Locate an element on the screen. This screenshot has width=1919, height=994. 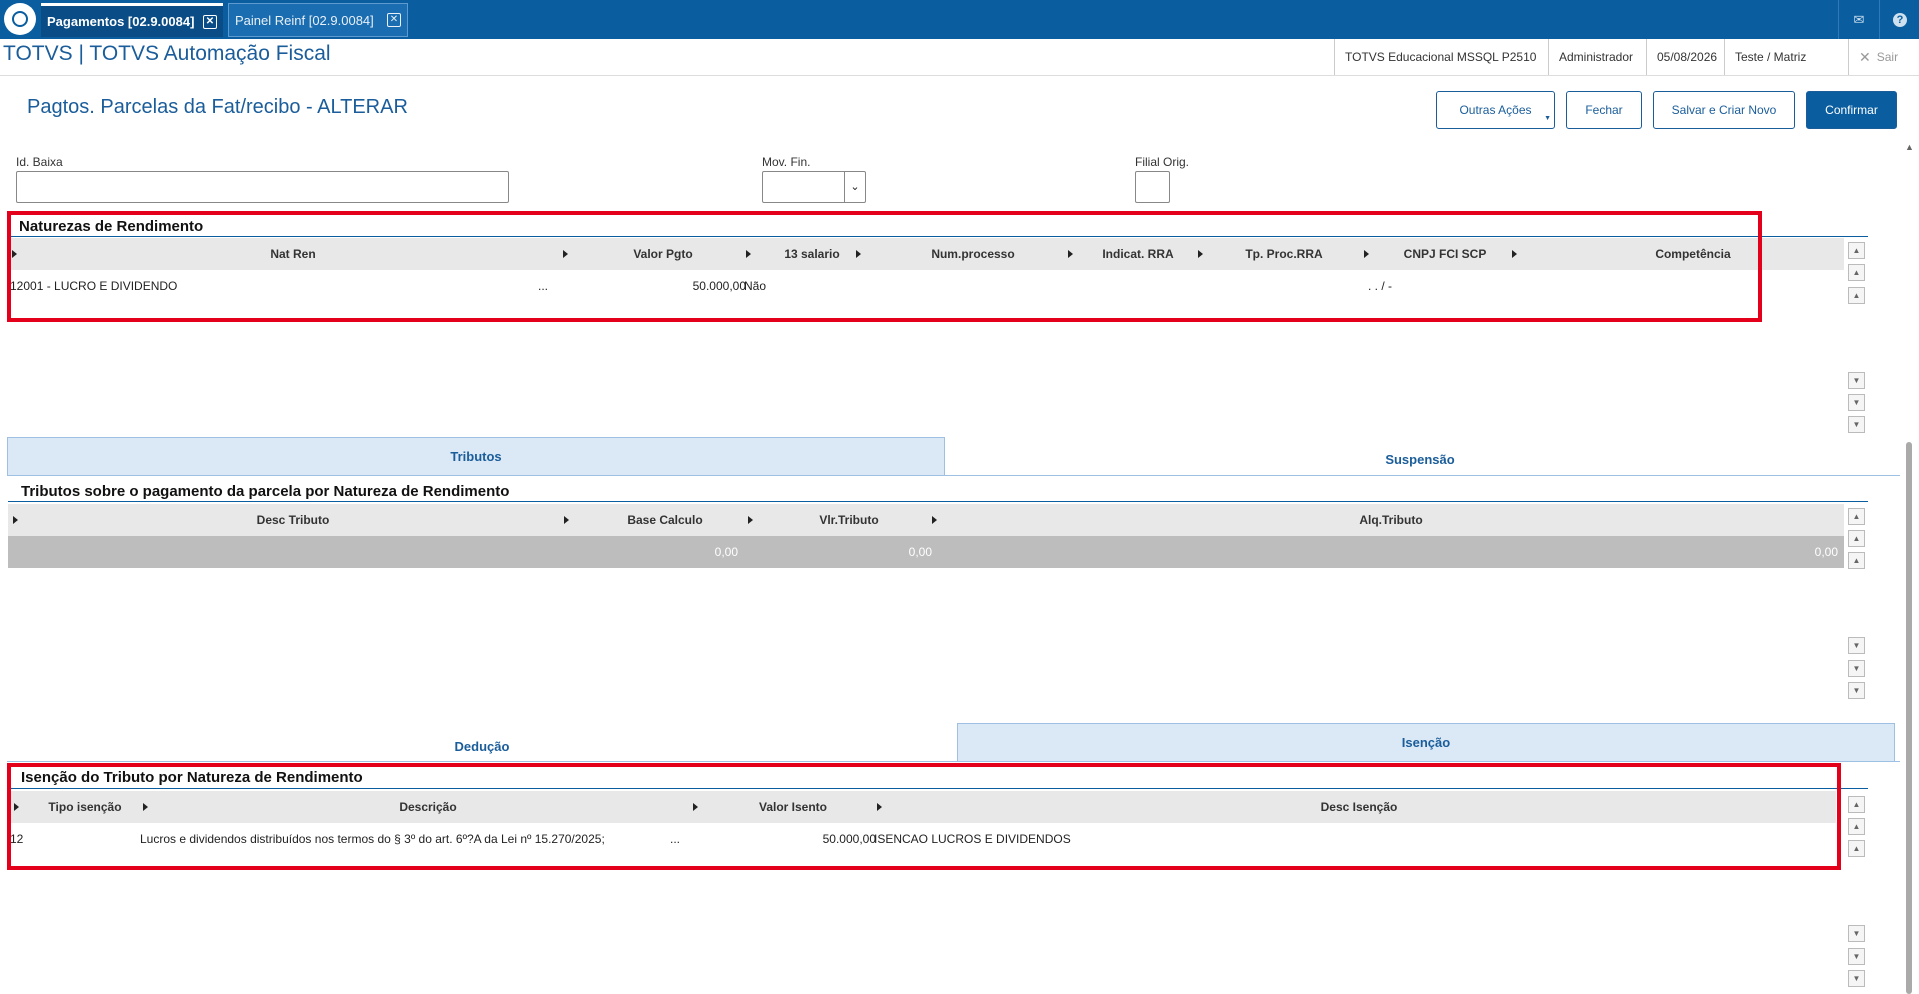
table-row: 0,00 0,00 0,00 is located at coordinates (926, 552).